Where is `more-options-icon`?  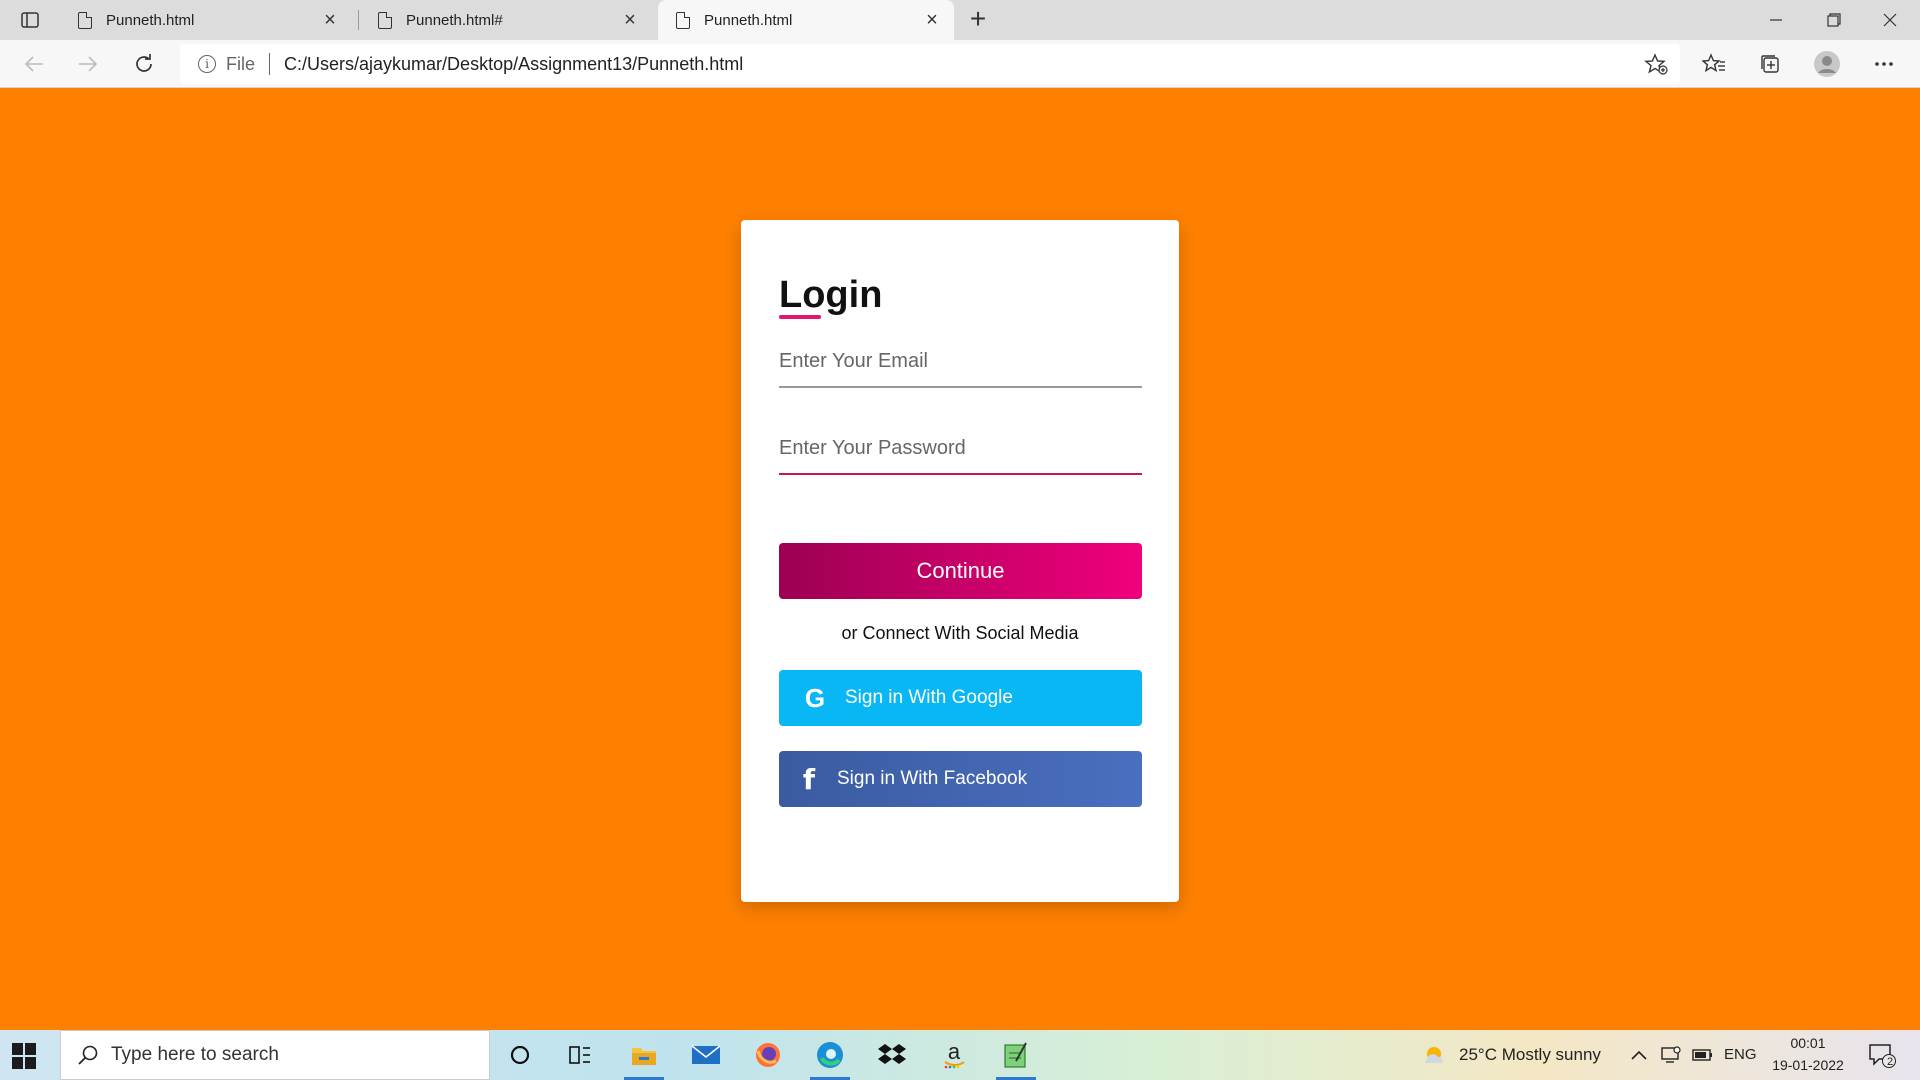
more-options-icon is located at coordinates (1884, 64).